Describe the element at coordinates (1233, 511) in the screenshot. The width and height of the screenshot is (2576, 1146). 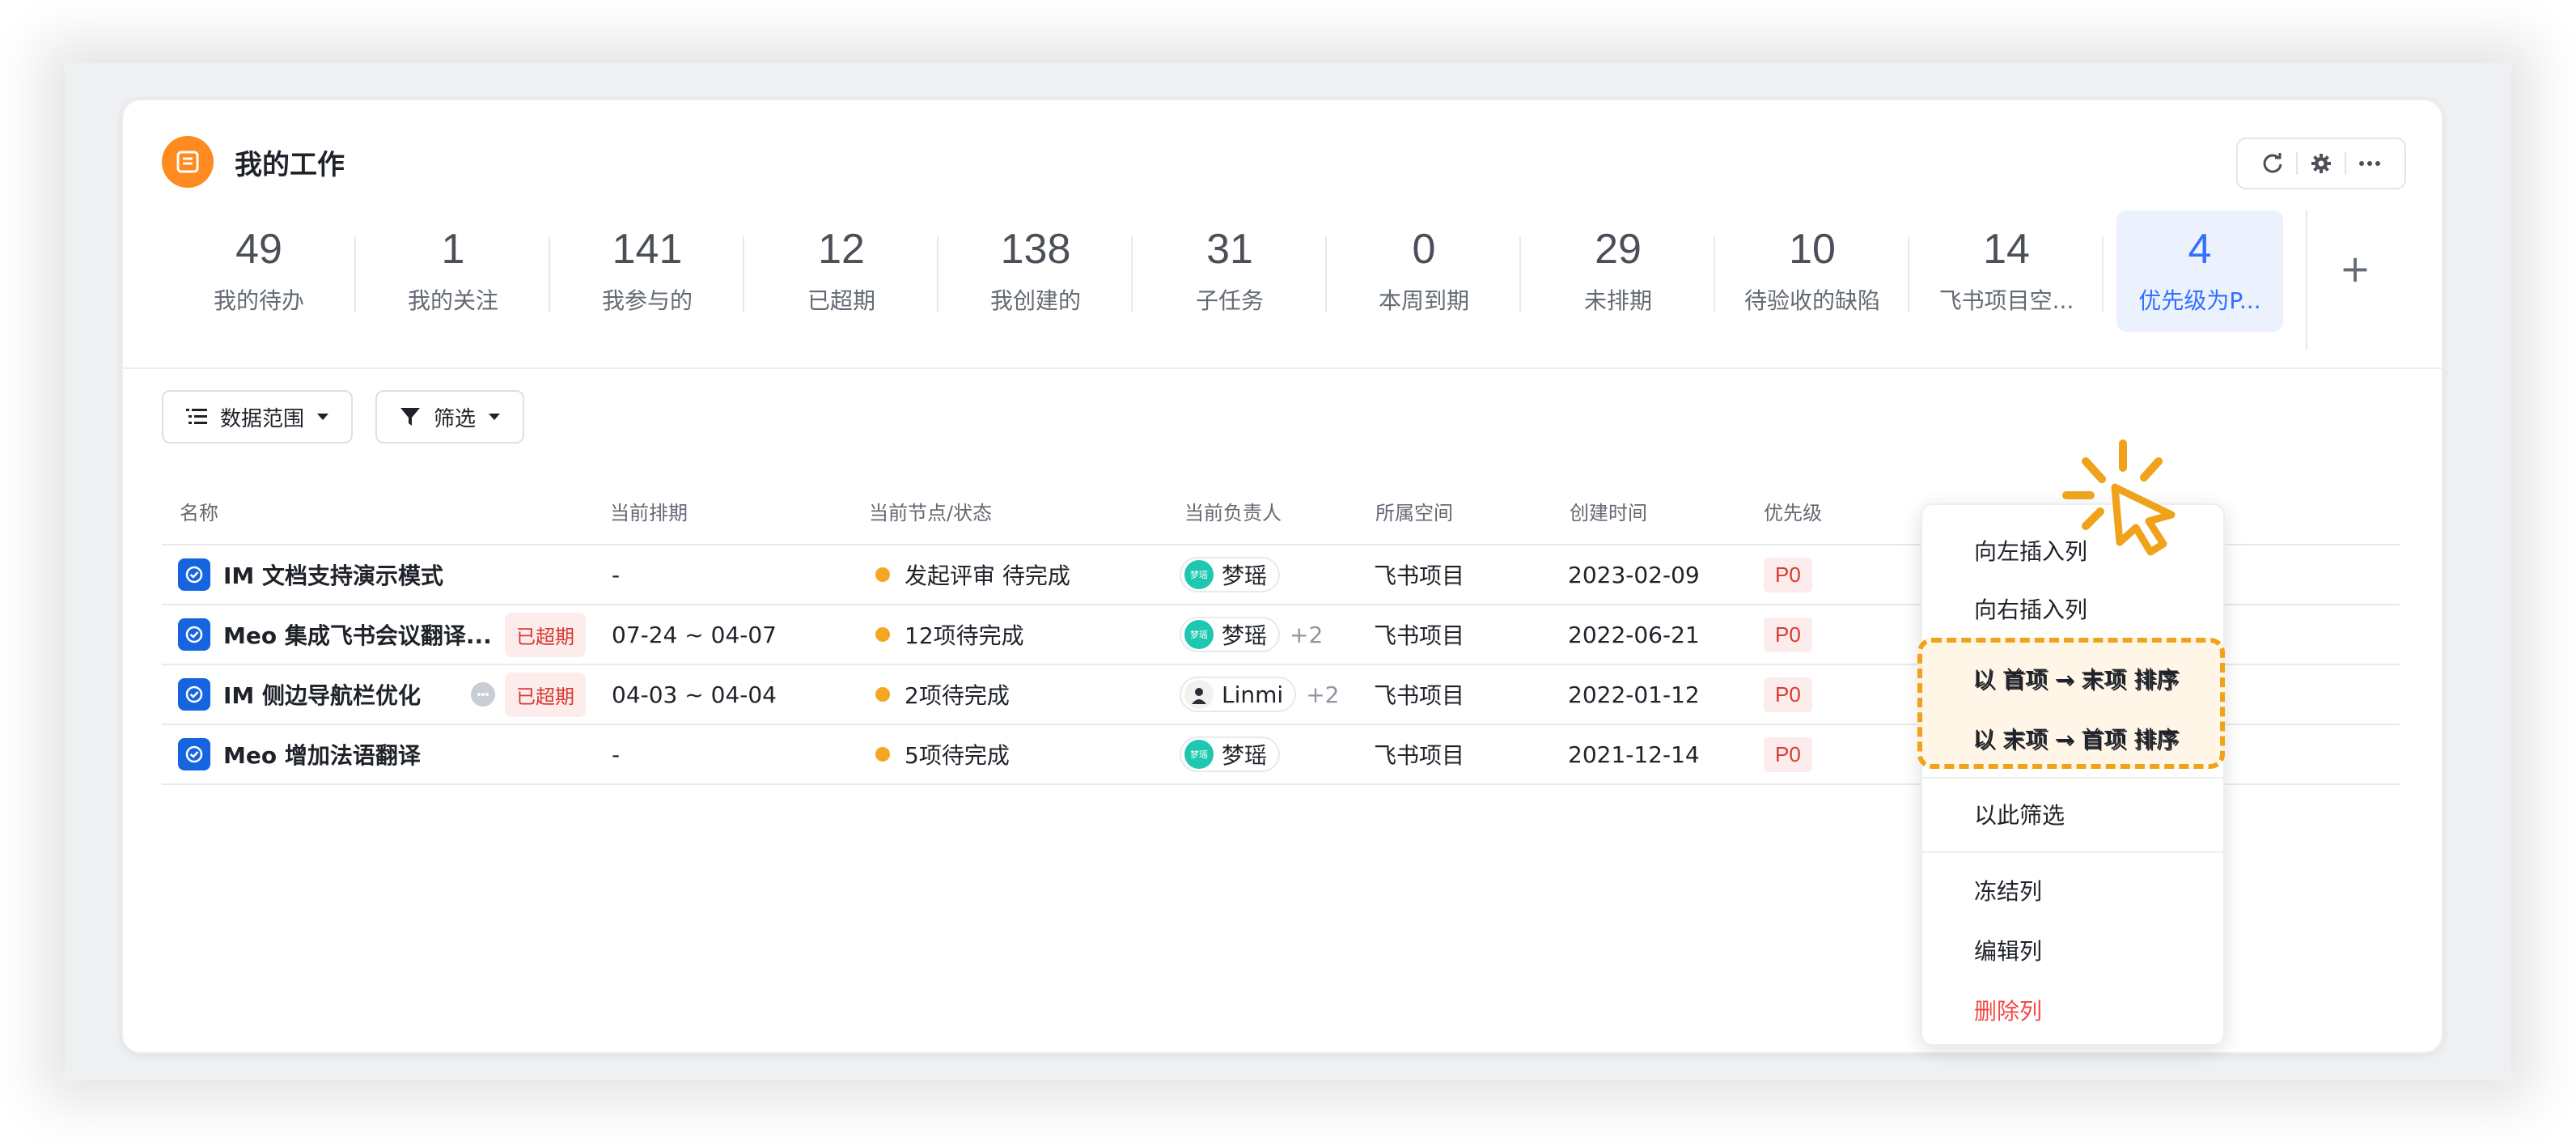
I see `column-header-owner: 当前负责人` at that location.